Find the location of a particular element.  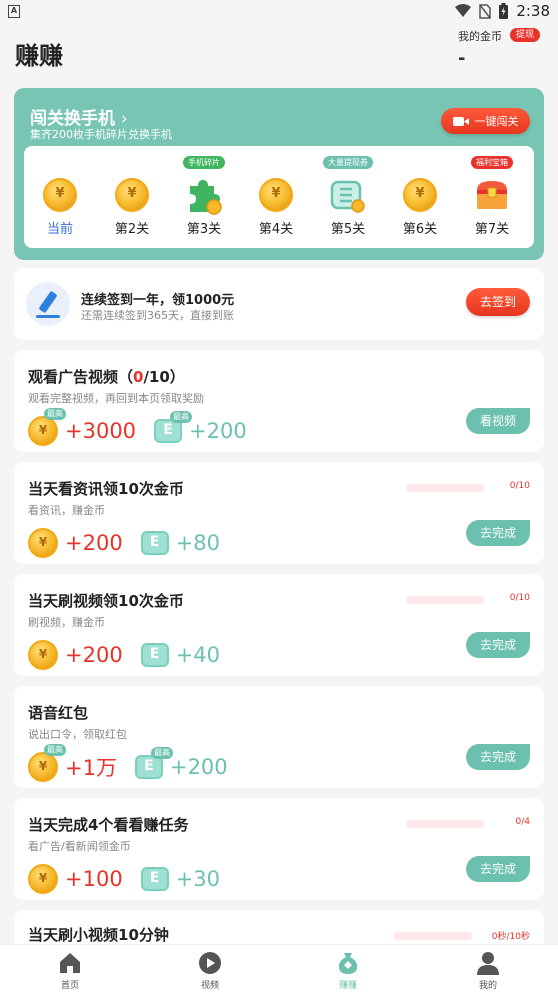

task-count-total: /10） is located at coordinates (164, 377).